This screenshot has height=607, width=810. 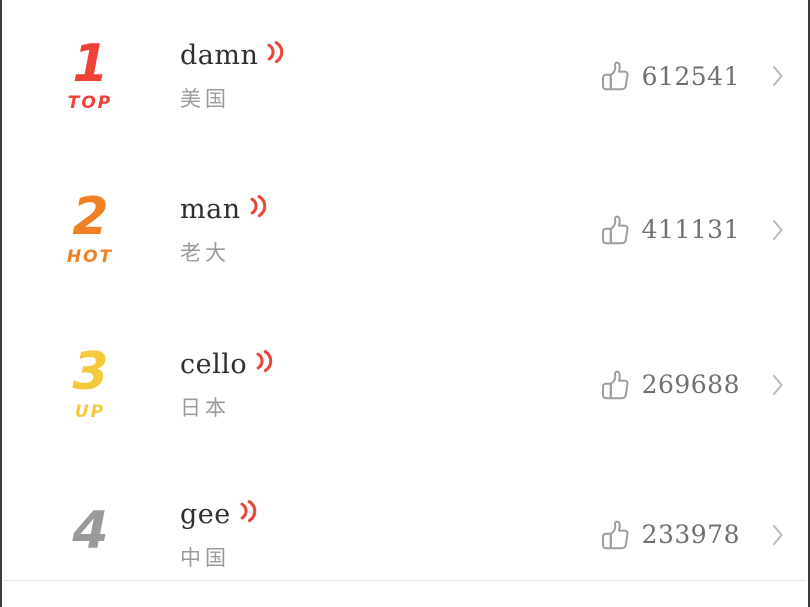 I want to click on rank-badge: 4, so click(x=90, y=531).